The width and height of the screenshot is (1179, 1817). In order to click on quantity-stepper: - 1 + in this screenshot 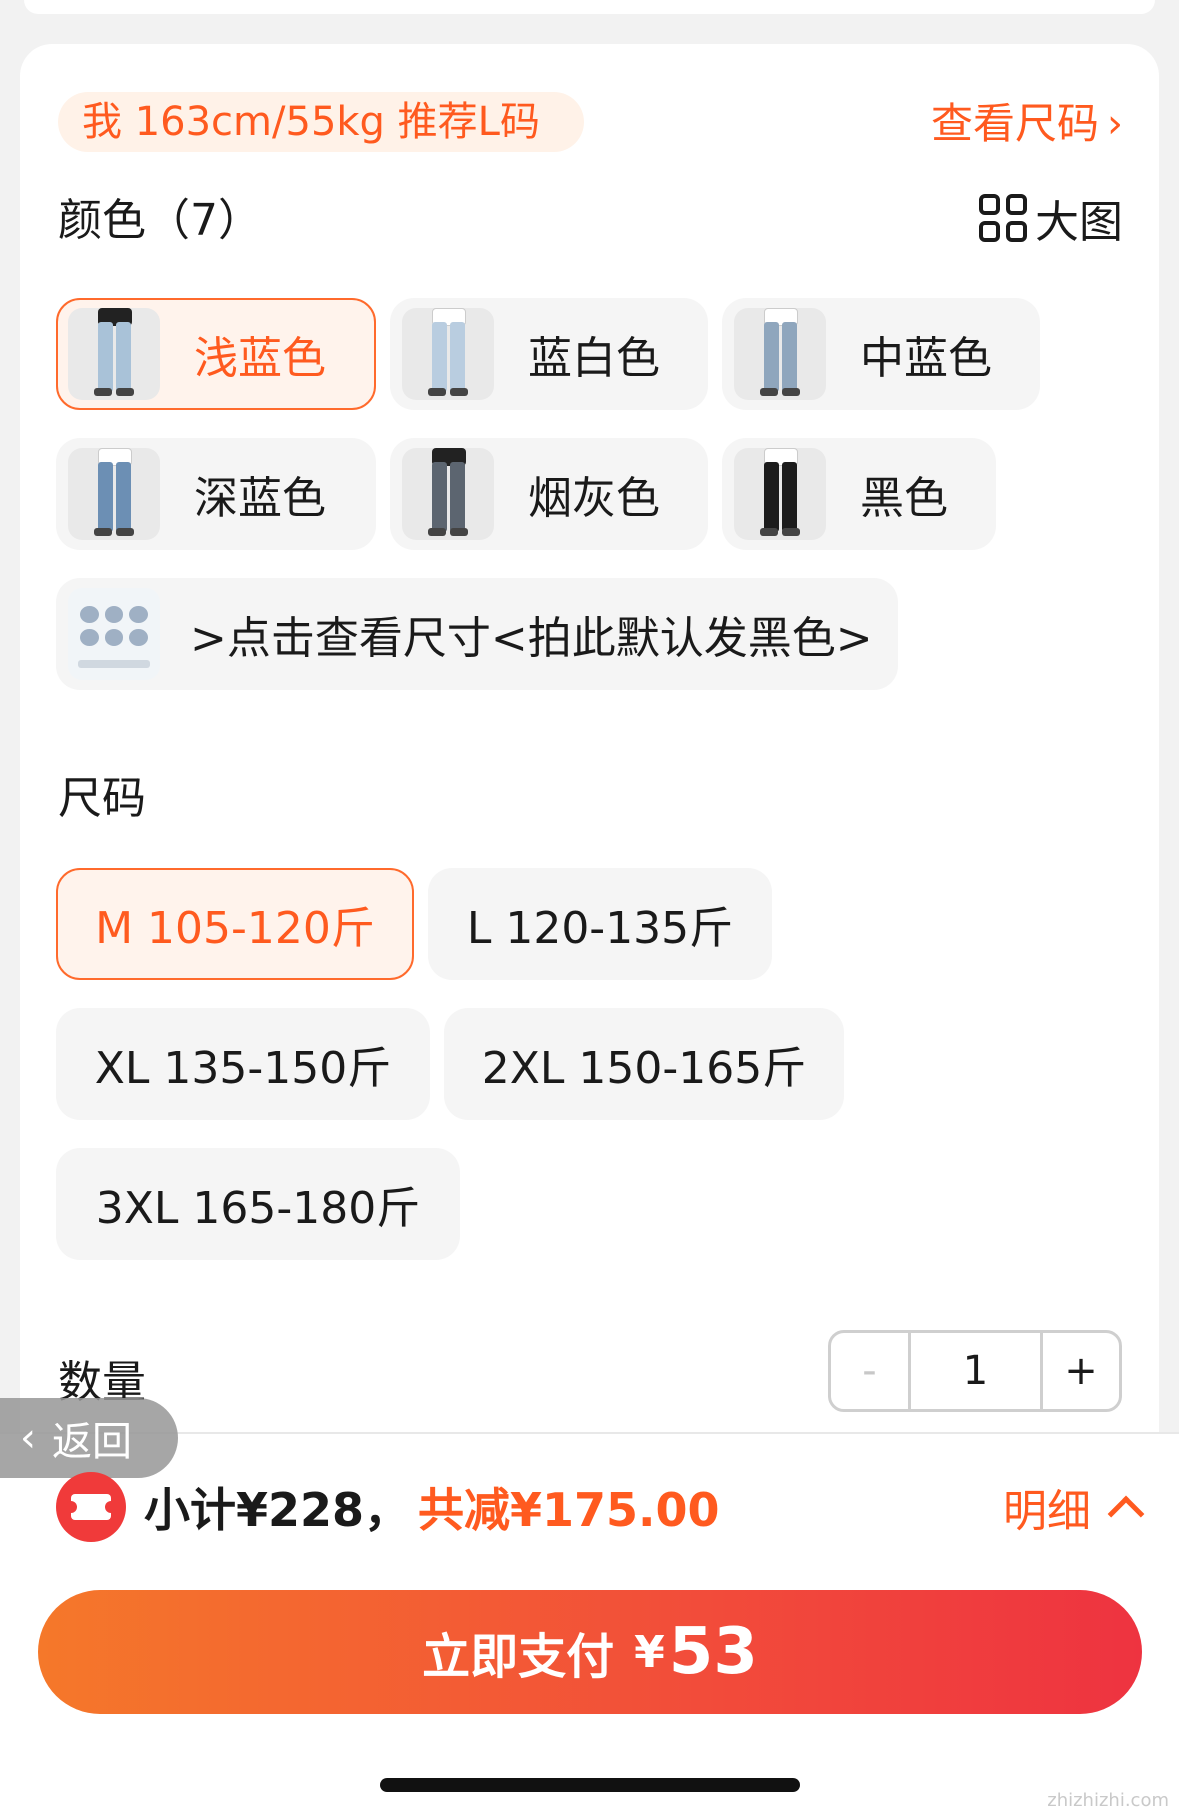, I will do `click(975, 1371)`.